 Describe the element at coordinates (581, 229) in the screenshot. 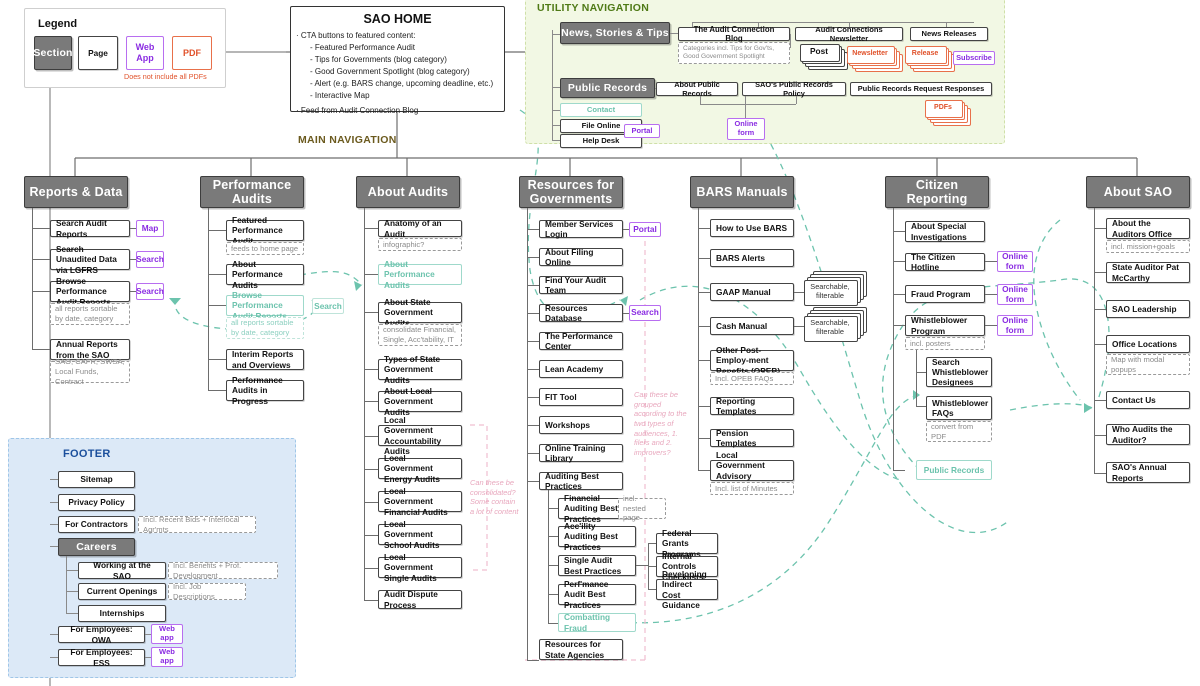

I see `page-member-services-login: Member Services Login` at that location.